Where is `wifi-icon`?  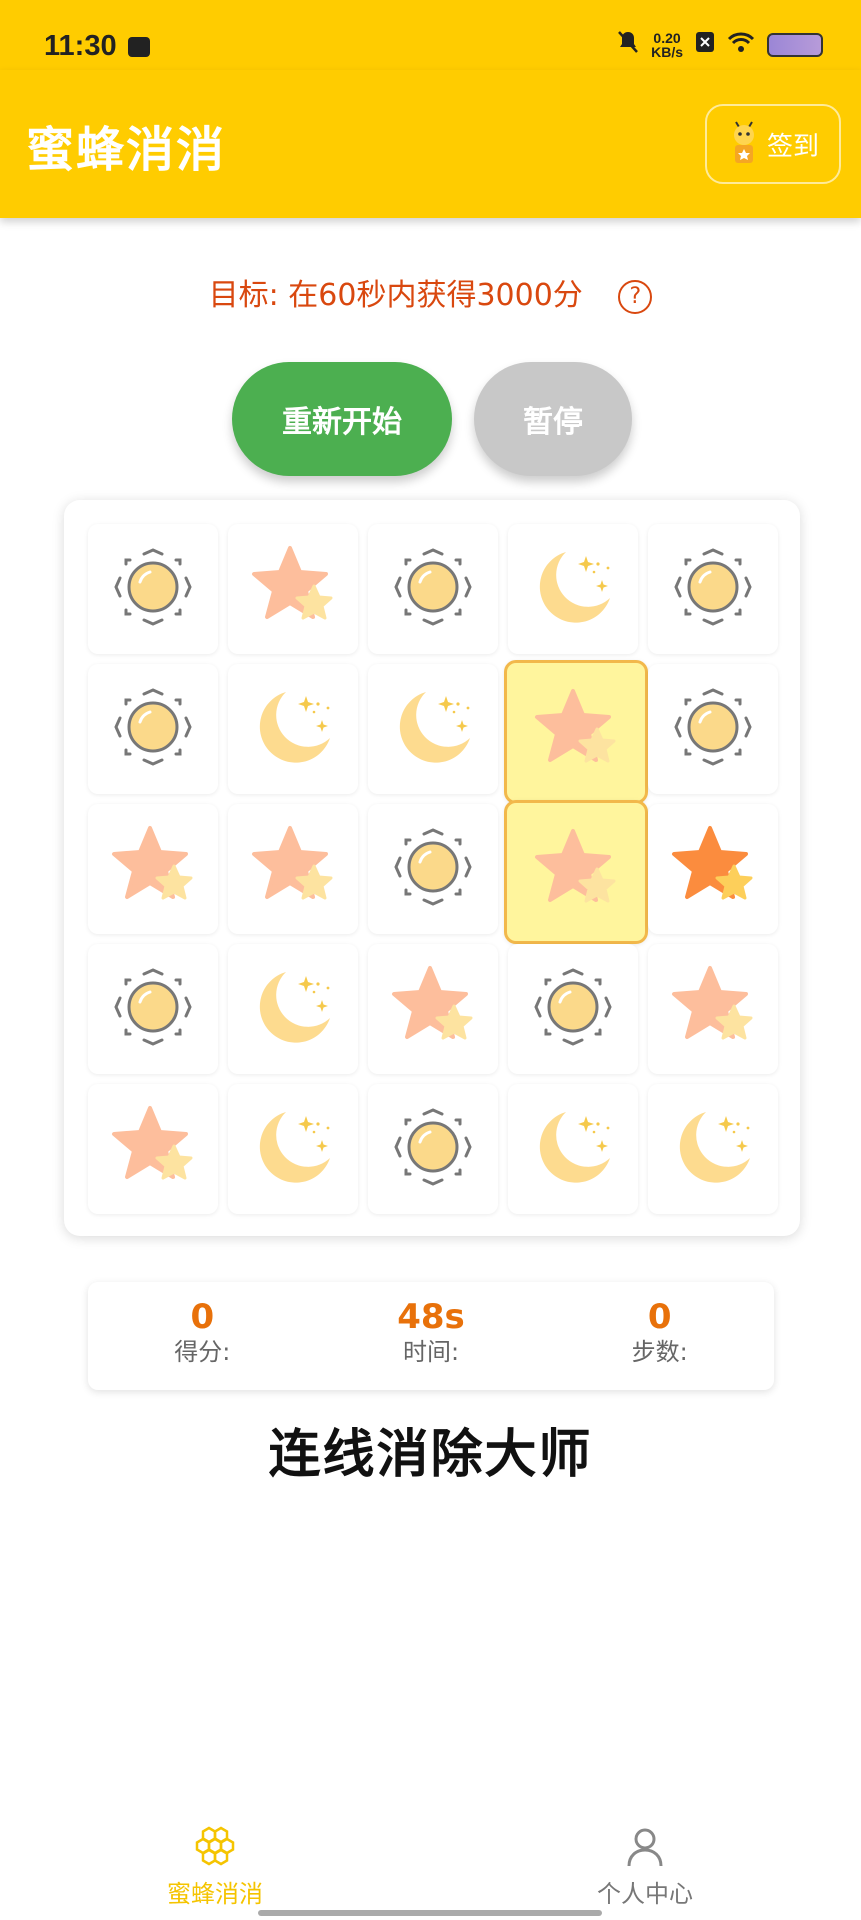 wifi-icon is located at coordinates (741, 44).